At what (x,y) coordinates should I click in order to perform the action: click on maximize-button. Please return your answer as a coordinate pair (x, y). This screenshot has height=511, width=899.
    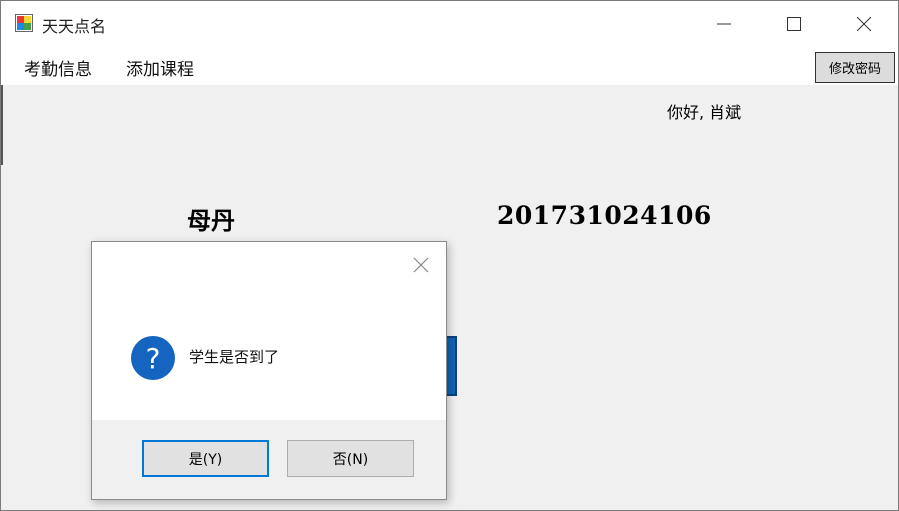
    Looking at the image, I should click on (794, 24).